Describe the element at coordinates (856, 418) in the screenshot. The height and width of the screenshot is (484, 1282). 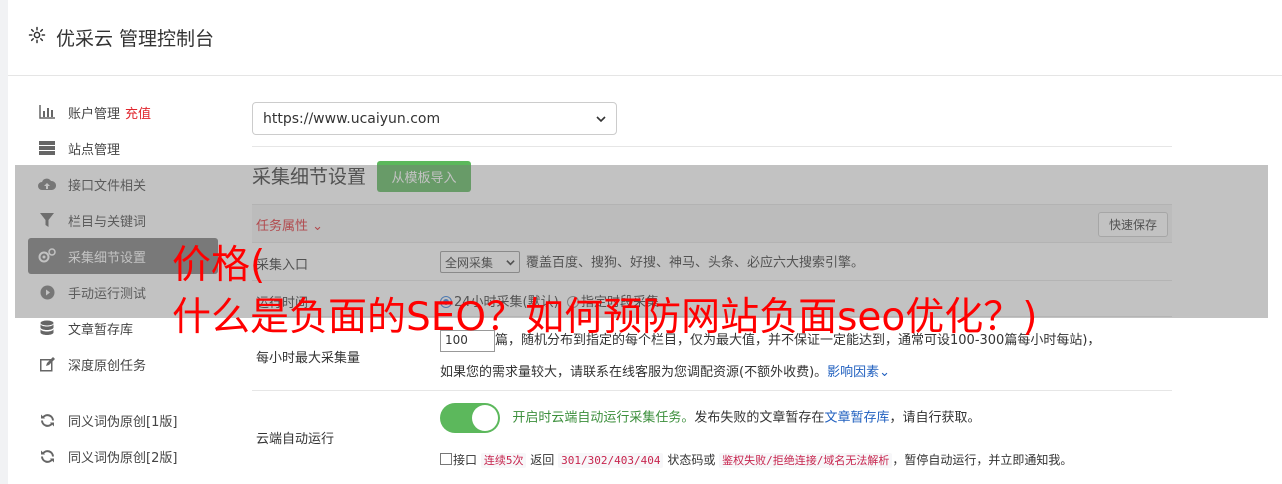
I see `article-store-link: 文章暂存库` at that location.